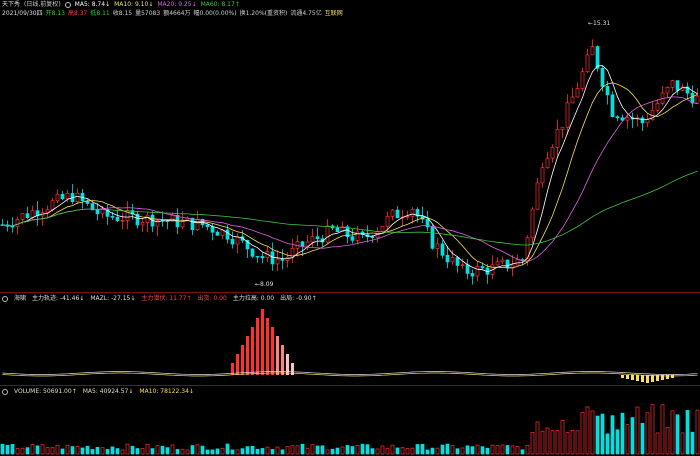 The height and width of the screenshot is (456, 700). Describe the element at coordinates (5, 392) in the screenshot. I see `volume-settings-icon` at that location.